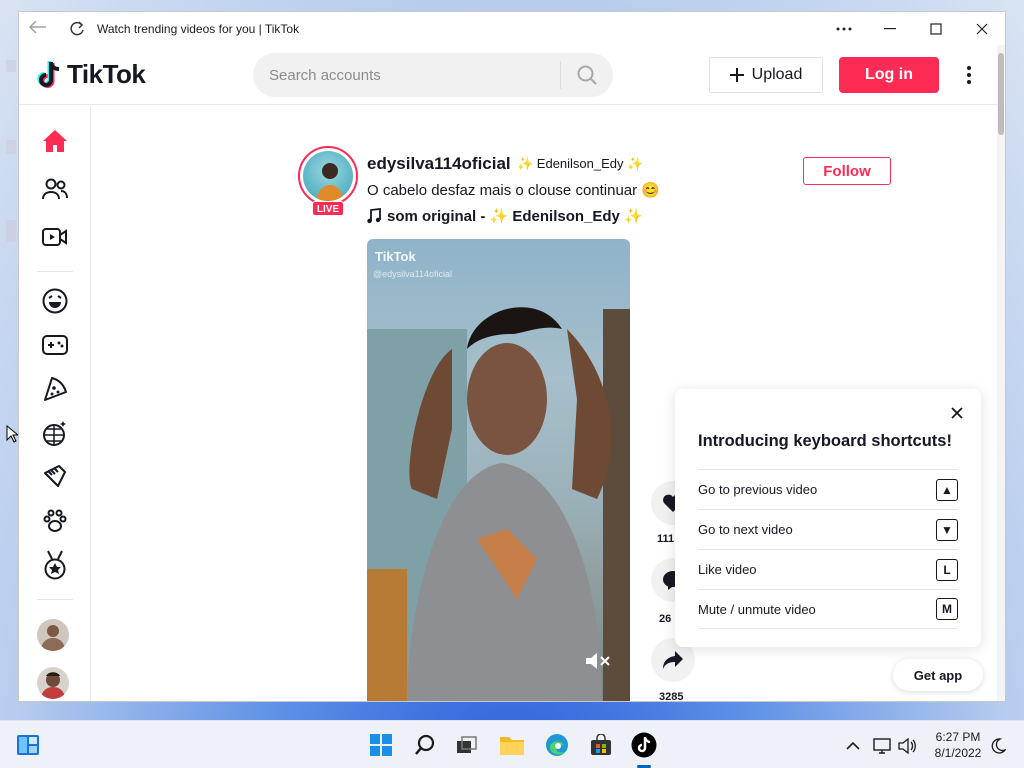  Describe the element at coordinates (890, 28) in the screenshot. I see `minimize-button` at that location.